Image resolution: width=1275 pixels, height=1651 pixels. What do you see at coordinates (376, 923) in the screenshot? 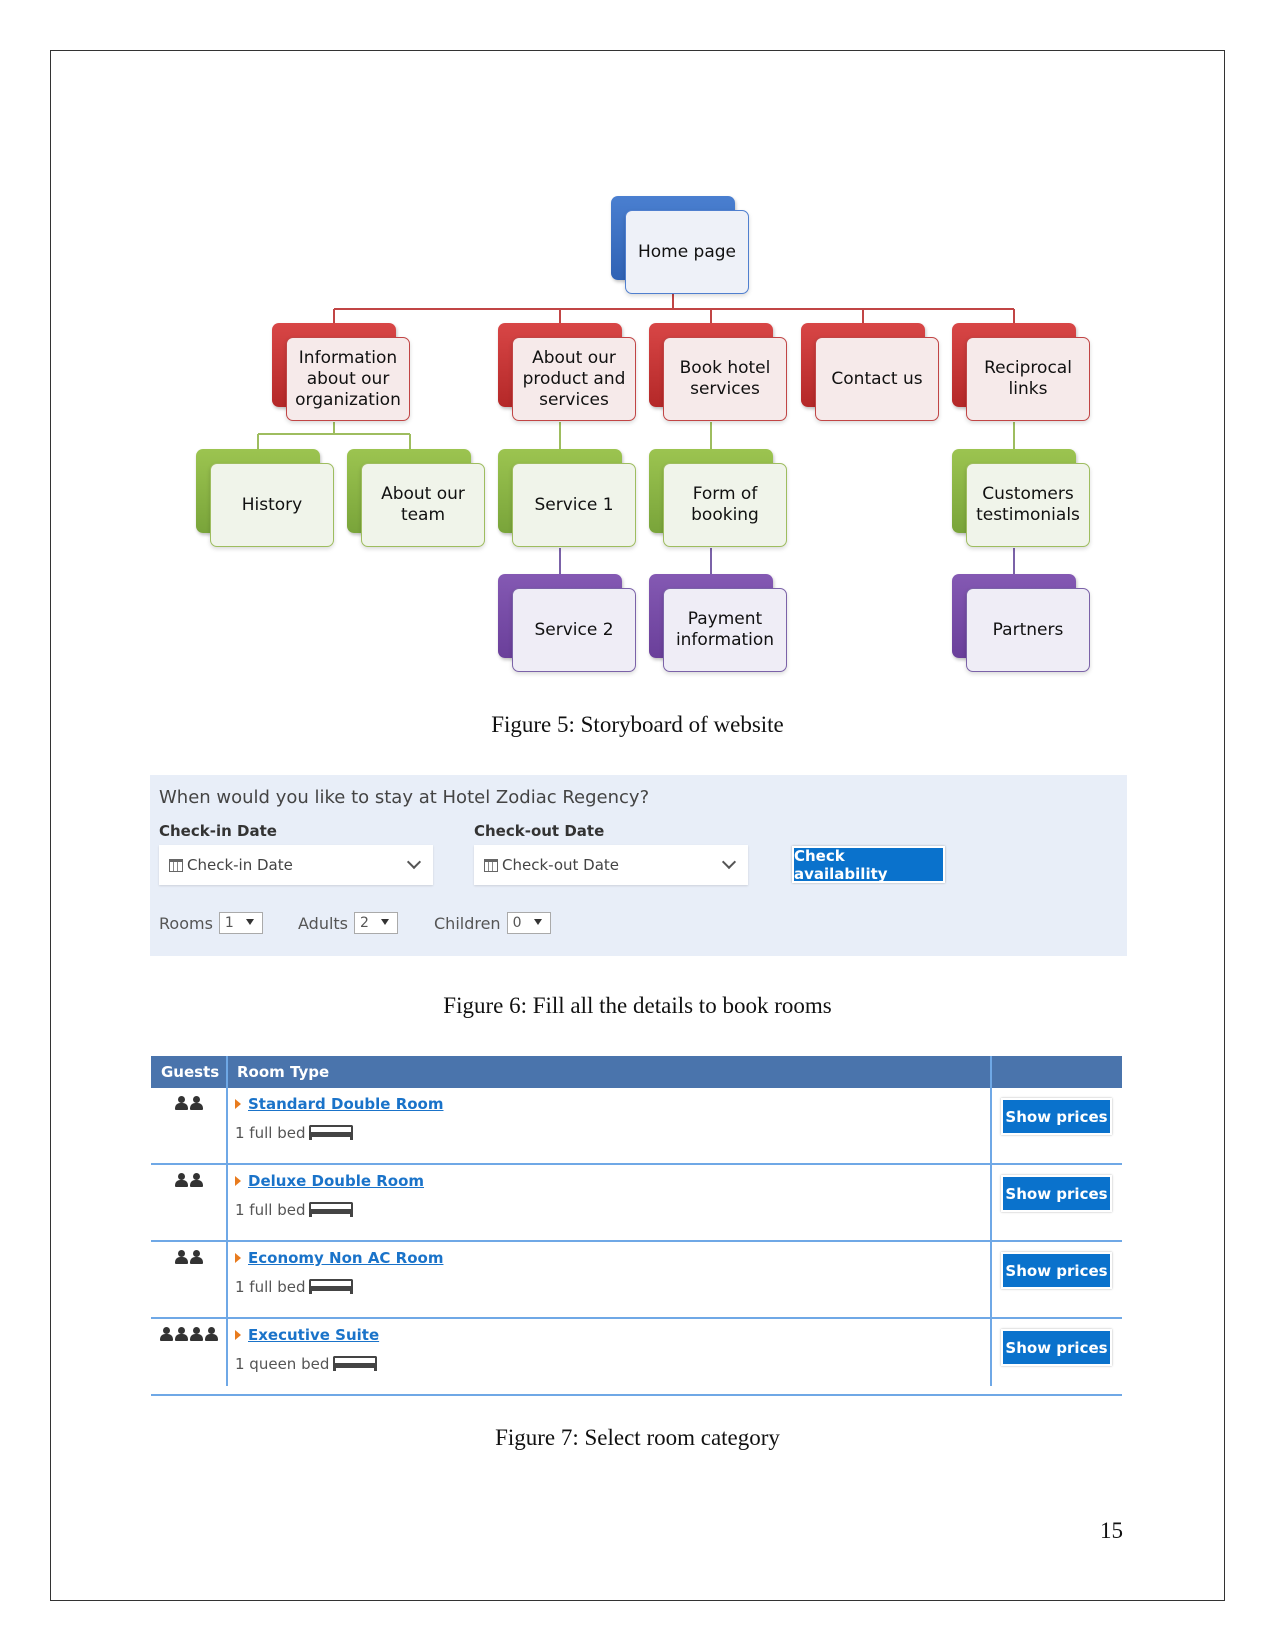
I see `adults-select: 2` at bounding box center [376, 923].